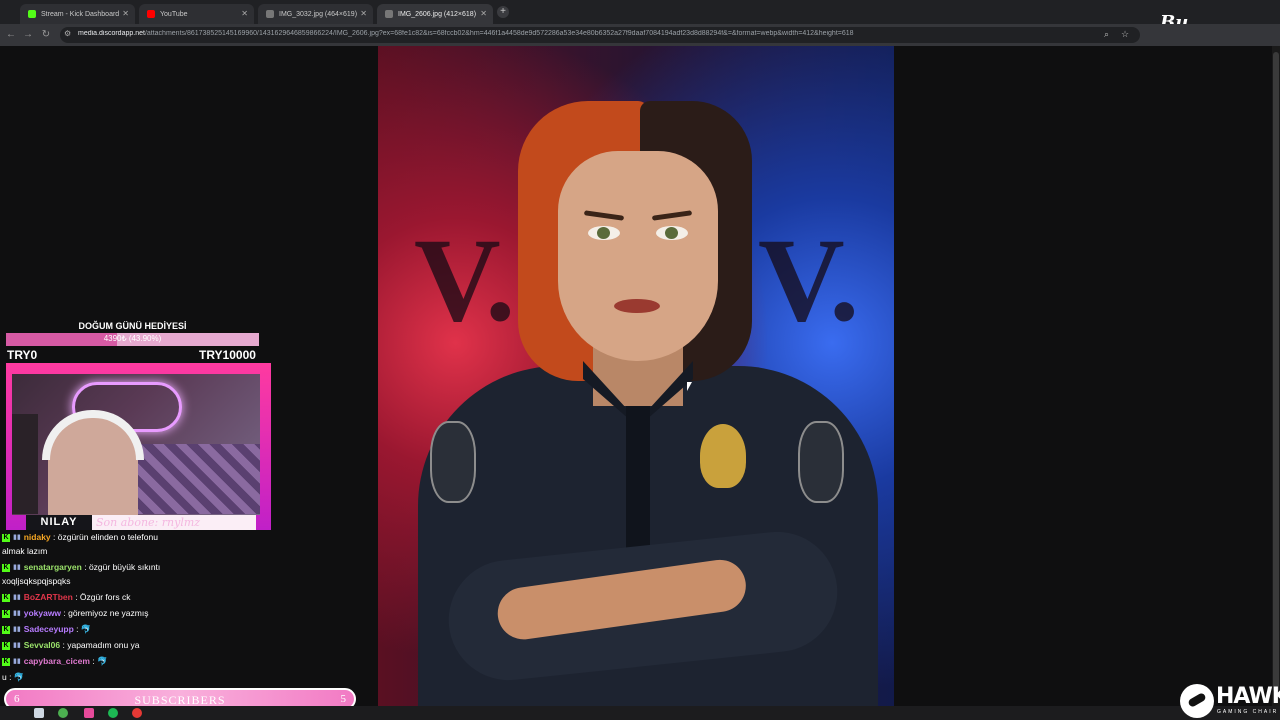  I want to click on chat-message: almak lazım, so click(24, 551).